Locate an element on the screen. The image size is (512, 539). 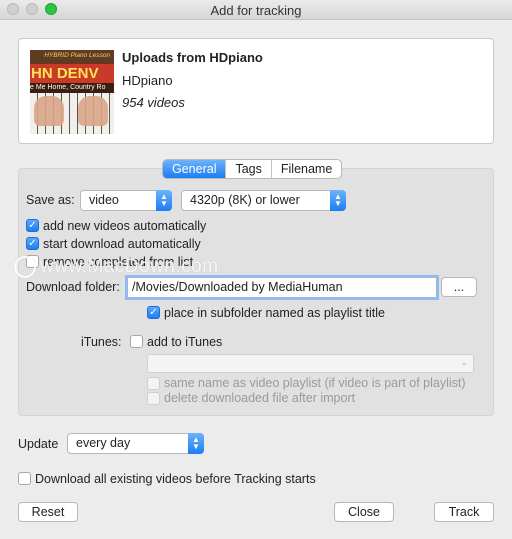
settings-tabs: General Tags Filename is located at coordinates (252, 169).